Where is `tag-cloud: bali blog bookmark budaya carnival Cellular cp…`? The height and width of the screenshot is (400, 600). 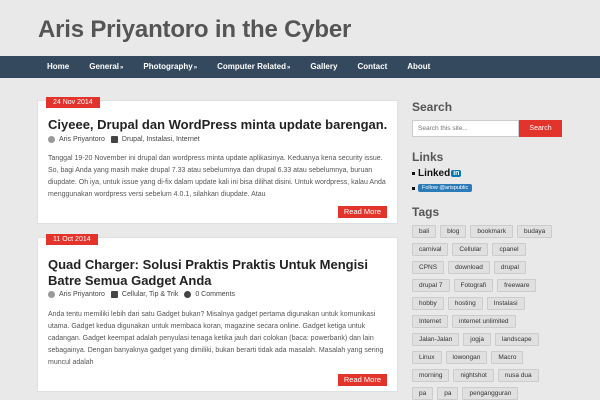 tag-cloud: bali blog bookmark budaya carnival Cellular cp… is located at coordinates (487, 312).